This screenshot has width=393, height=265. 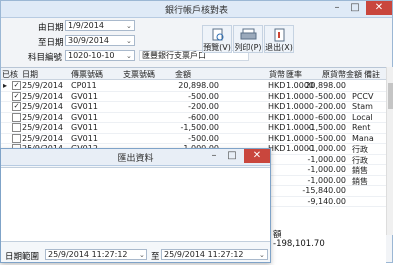 I want to click on cell-orig-amount: 20,898.00, so click(x=325, y=85).